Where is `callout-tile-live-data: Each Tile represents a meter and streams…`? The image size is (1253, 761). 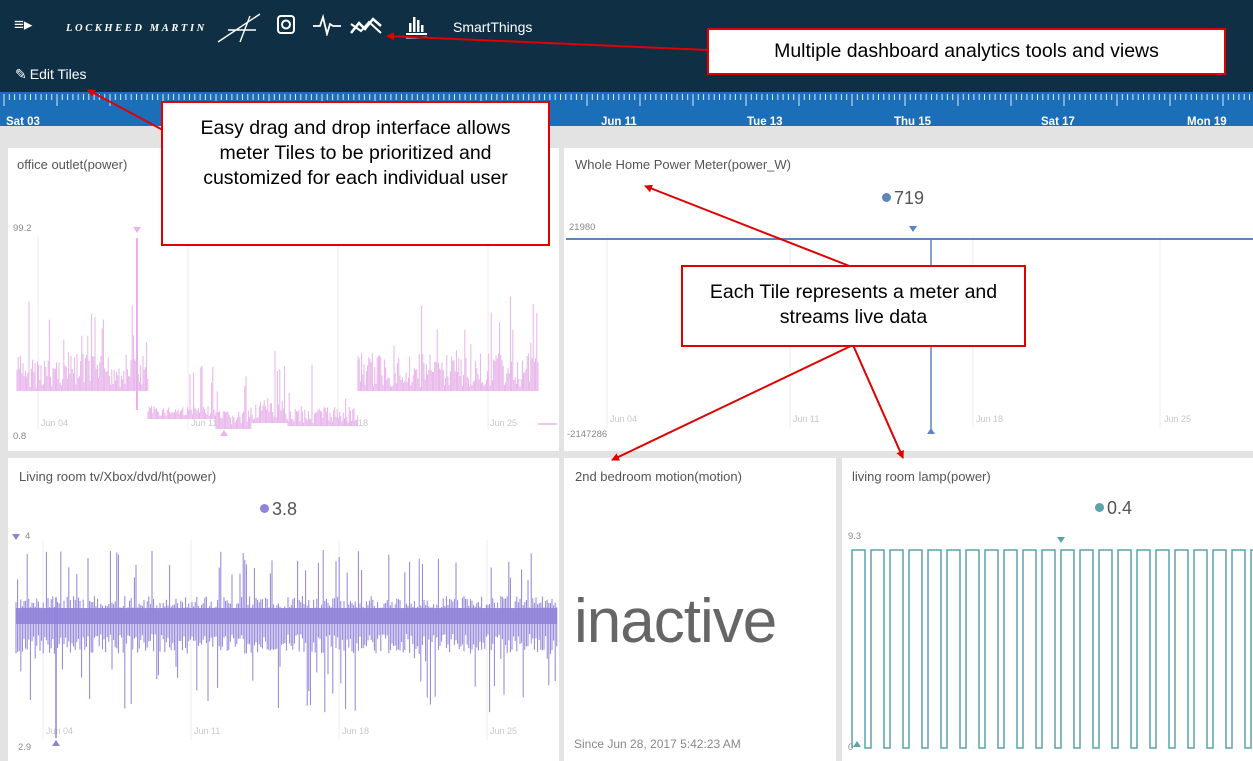
callout-tile-live-data: Each Tile represents a meter and streams… is located at coordinates (853, 306).